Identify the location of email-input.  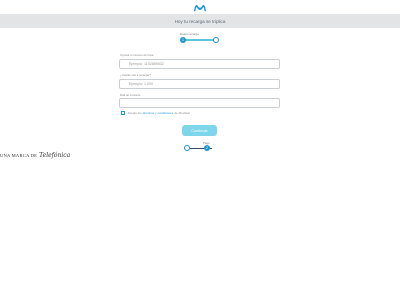
(199, 103).